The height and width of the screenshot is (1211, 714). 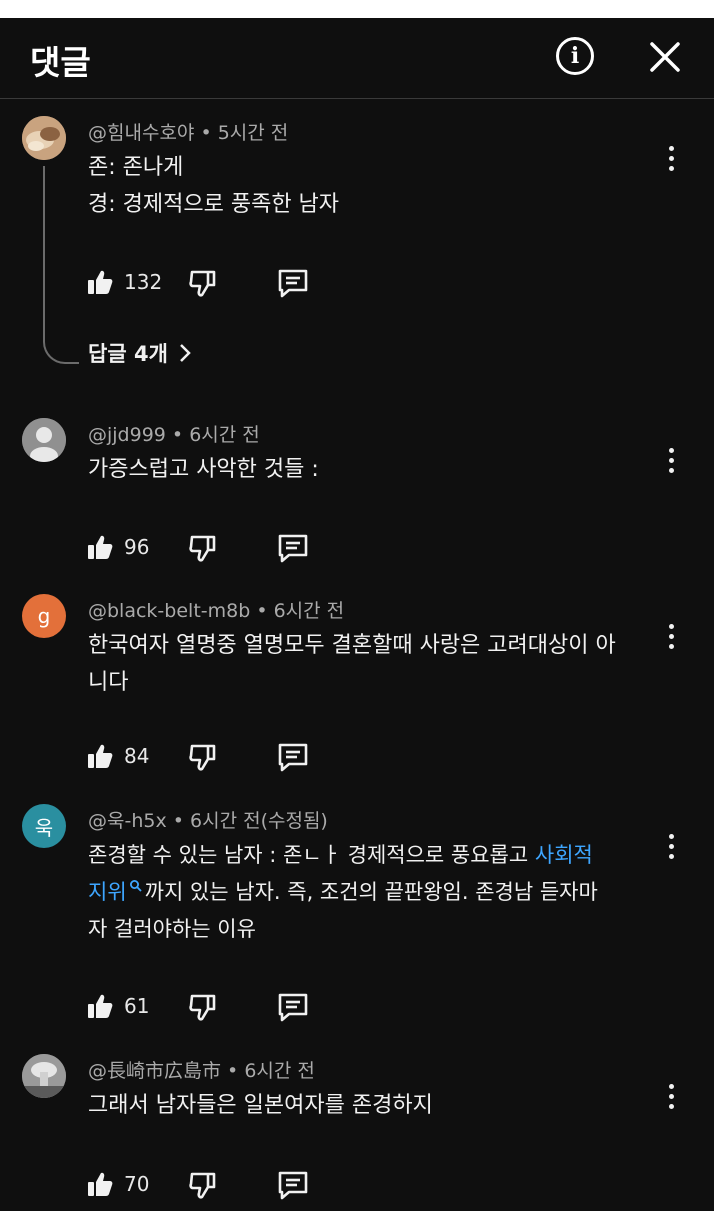 What do you see at coordinates (137, 1184) in the screenshot?
I see `like-count: 70` at bounding box center [137, 1184].